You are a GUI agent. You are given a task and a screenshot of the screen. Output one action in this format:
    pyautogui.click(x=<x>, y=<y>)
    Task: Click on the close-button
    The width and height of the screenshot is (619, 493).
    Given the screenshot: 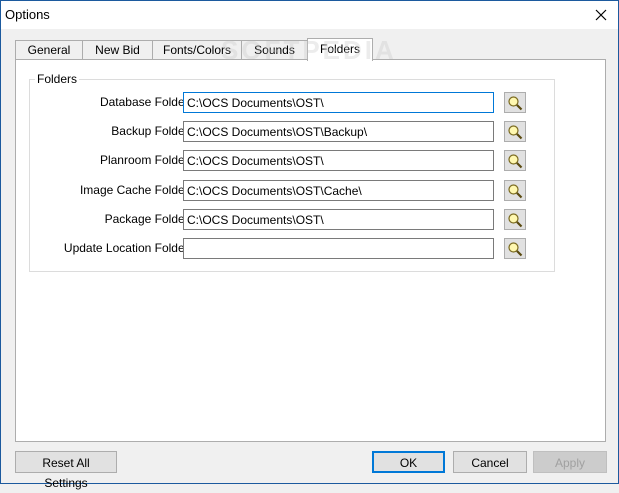 What is the action you would take?
    pyautogui.click(x=601, y=15)
    